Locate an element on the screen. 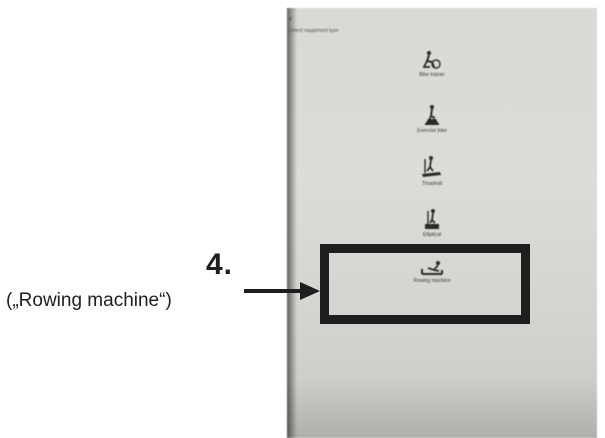 The image size is (605, 438). option-treadmill: Treadmill is located at coordinates (432, 171).